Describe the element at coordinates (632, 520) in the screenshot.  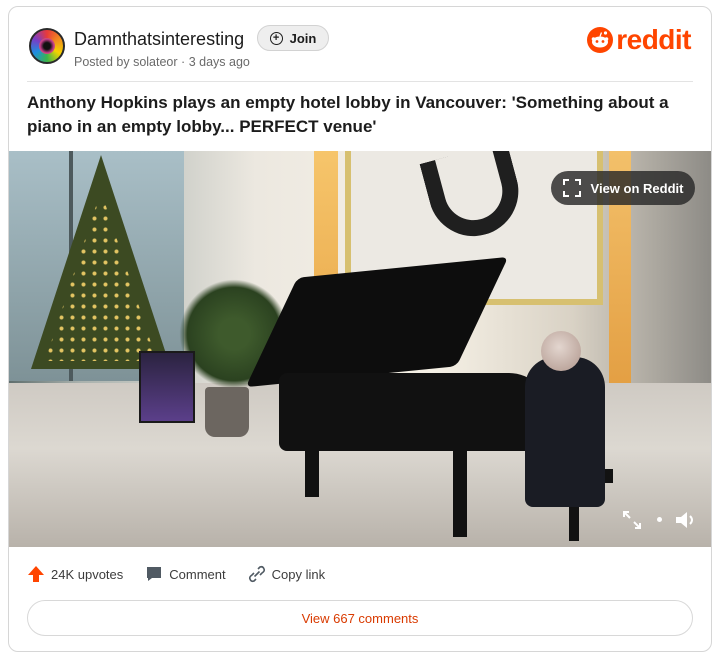
I see `fullscreen-icon` at that location.